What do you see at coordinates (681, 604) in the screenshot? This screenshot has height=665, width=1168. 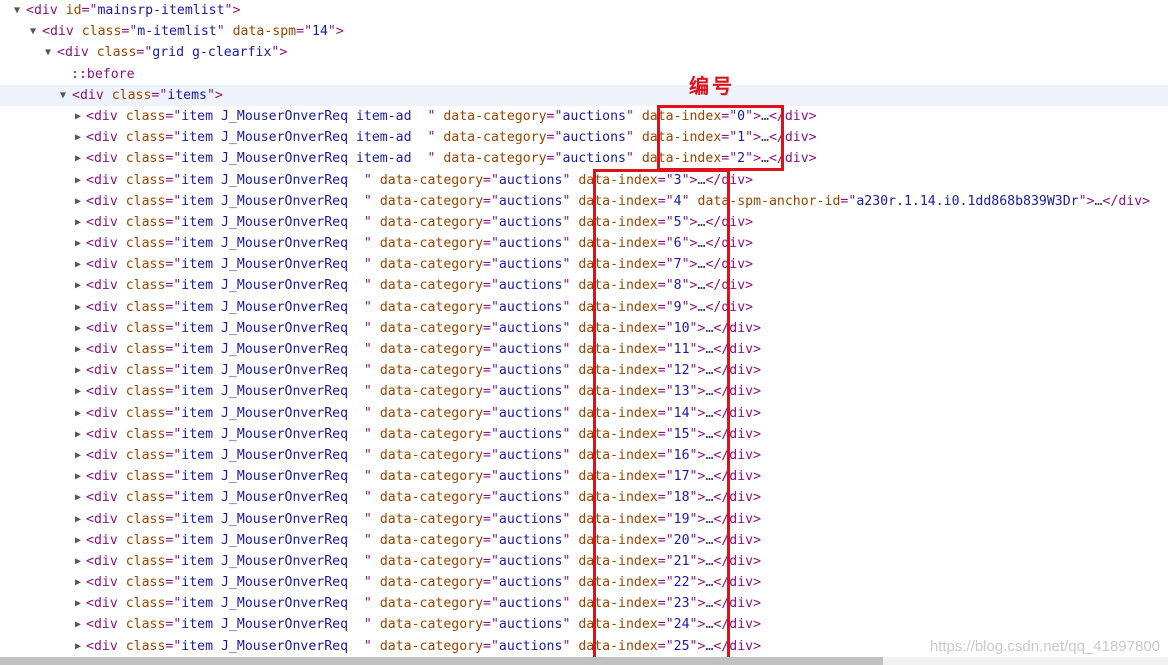 I see `item-index-value: 23` at bounding box center [681, 604].